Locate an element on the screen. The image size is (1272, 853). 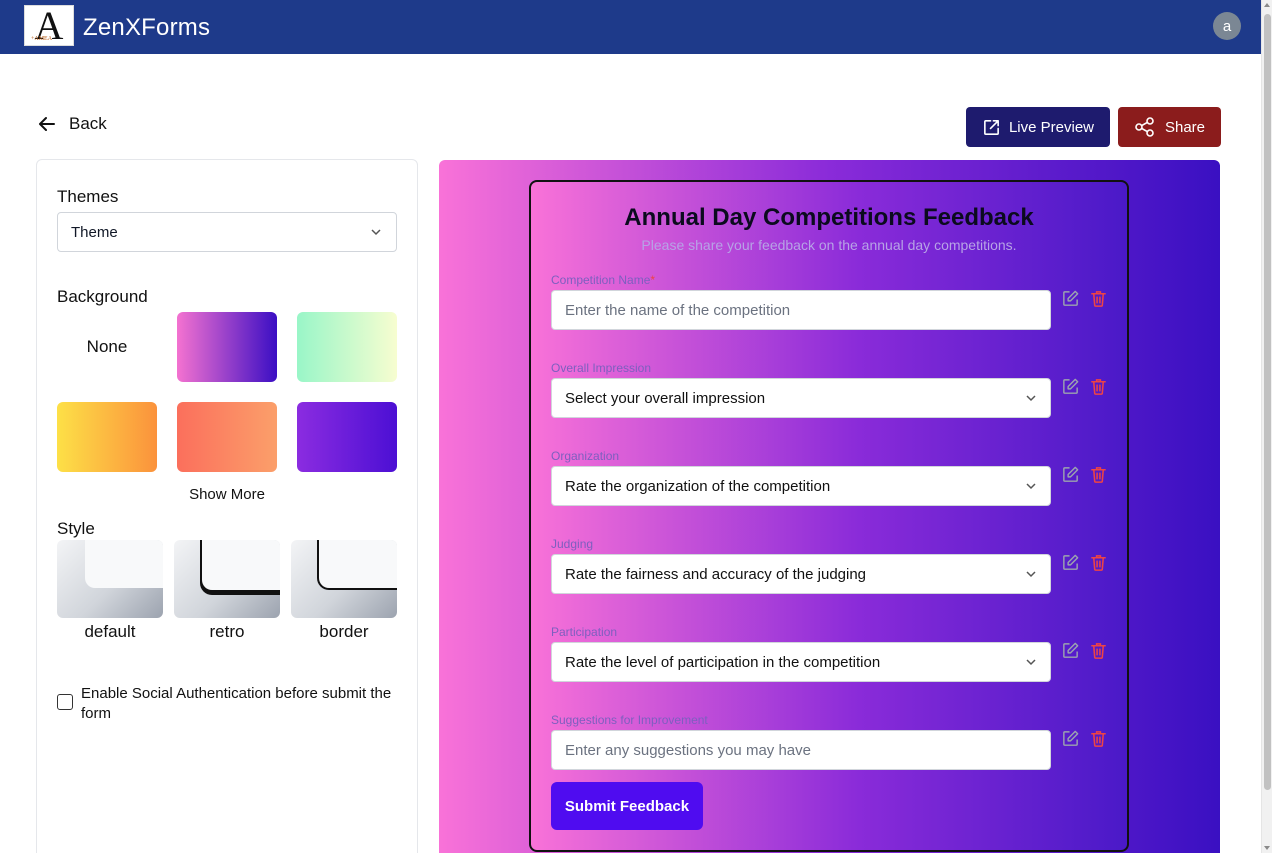
background-swatch-pink-indigo is located at coordinates (227, 347).